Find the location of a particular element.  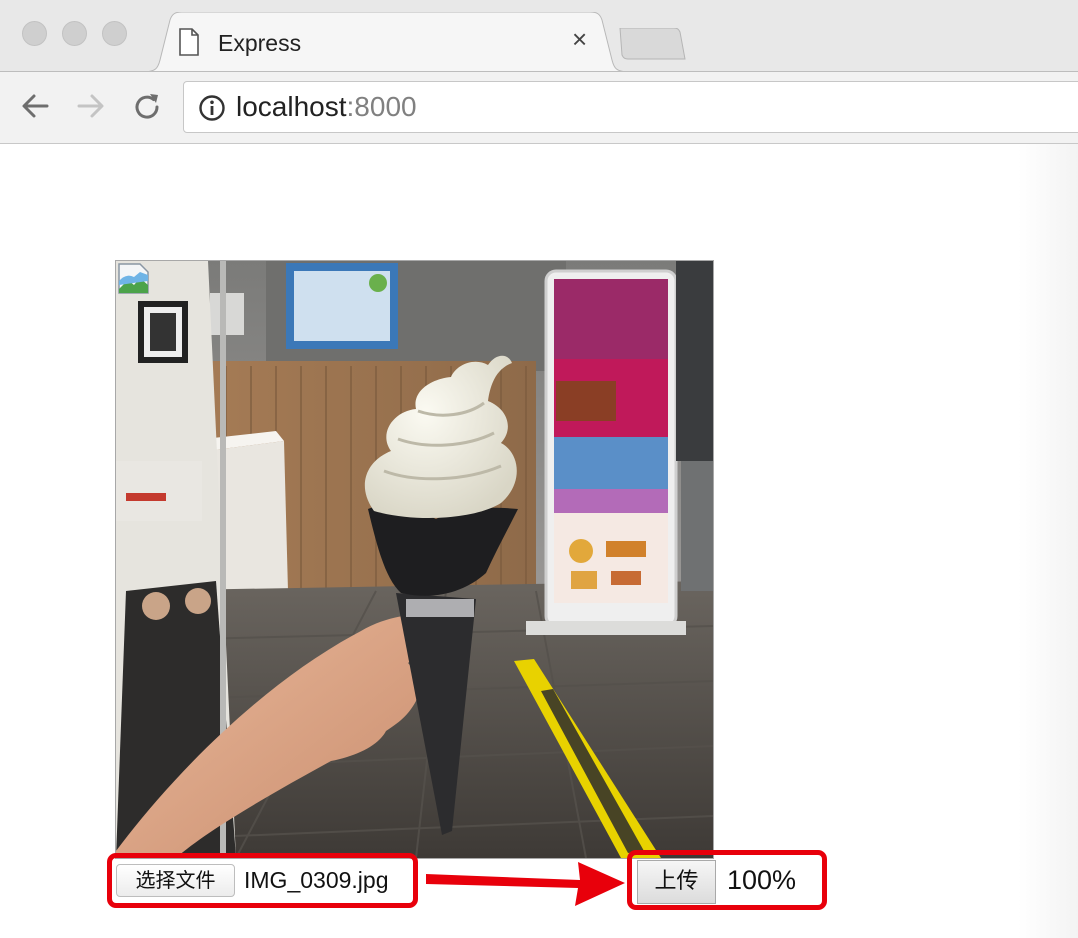

window-minimize-dot is located at coordinates (74, 33).